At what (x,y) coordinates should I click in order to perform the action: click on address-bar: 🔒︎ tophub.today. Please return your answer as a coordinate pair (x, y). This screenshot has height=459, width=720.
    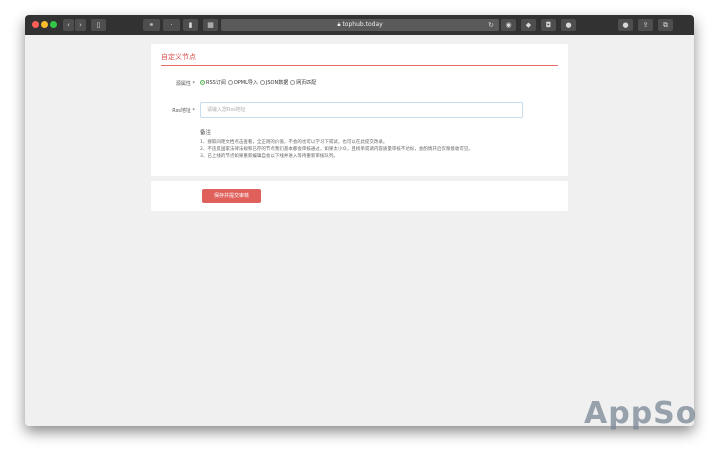
    Looking at the image, I should click on (360, 25).